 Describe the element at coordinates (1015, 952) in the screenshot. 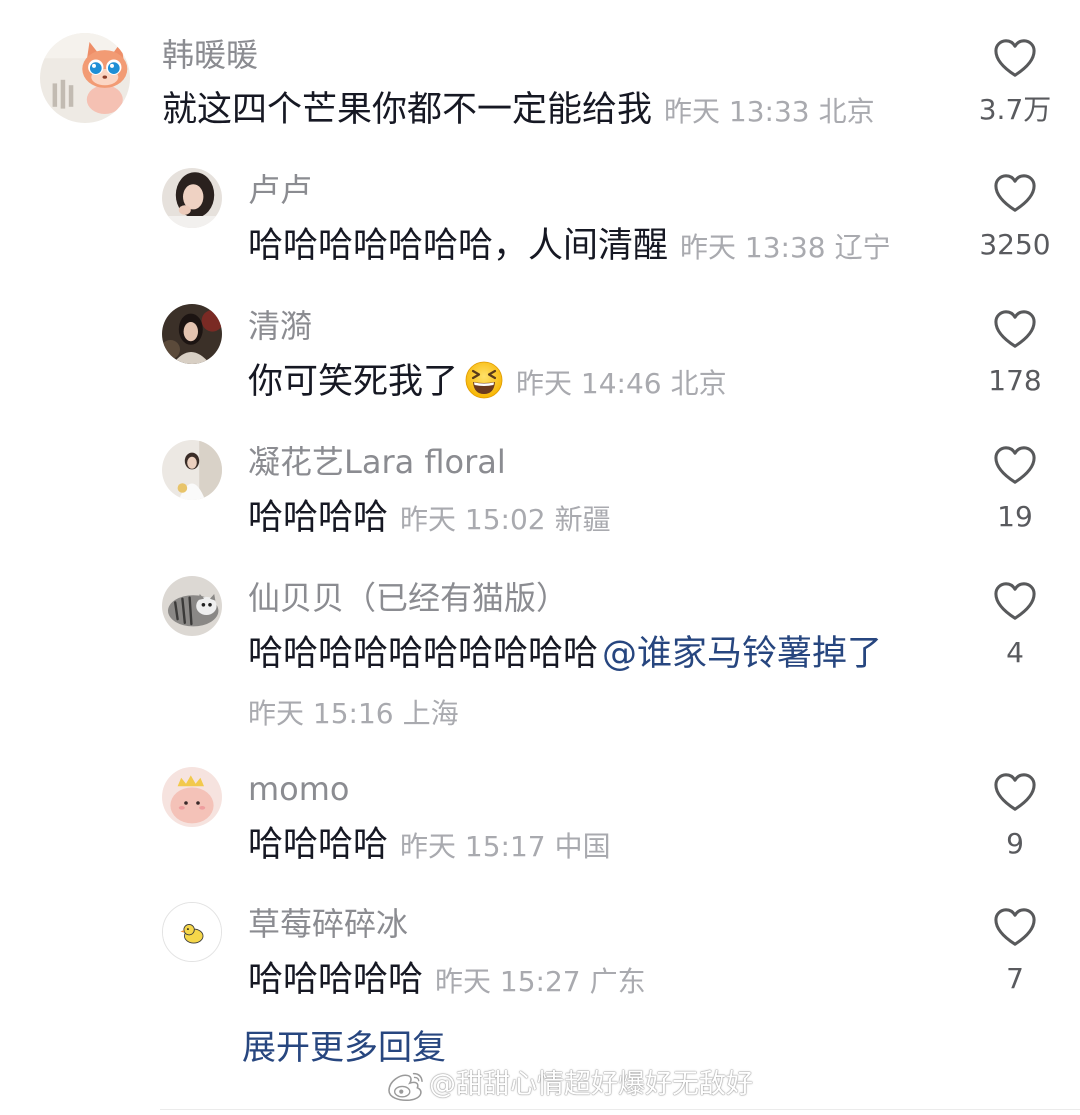

I see `like-button: 7` at that location.